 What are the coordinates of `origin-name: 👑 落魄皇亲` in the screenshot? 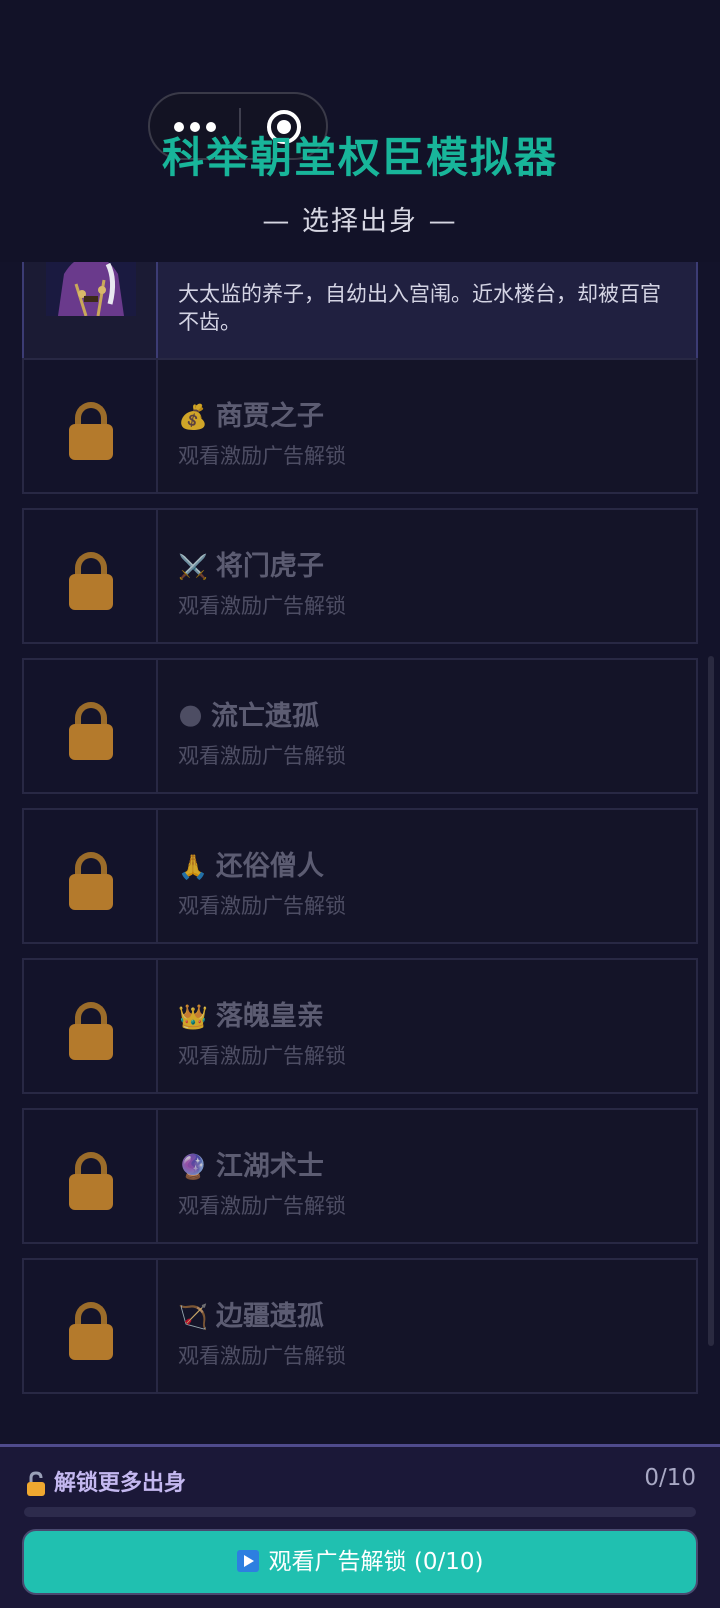 It's located at (251, 1013).